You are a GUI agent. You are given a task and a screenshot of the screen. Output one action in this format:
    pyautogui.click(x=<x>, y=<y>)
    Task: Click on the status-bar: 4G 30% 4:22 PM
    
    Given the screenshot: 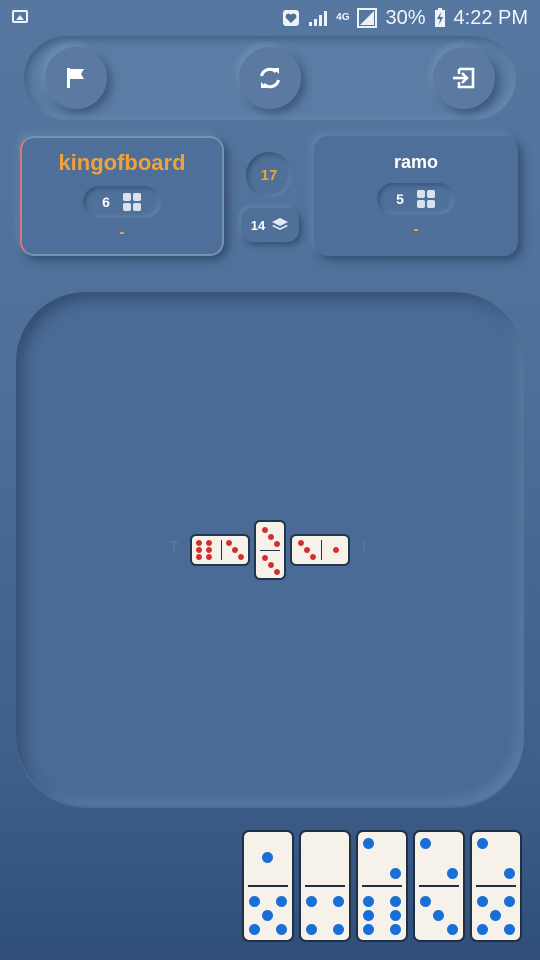 What is the action you would take?
    pyautogui.click(x=270, y=18)
    